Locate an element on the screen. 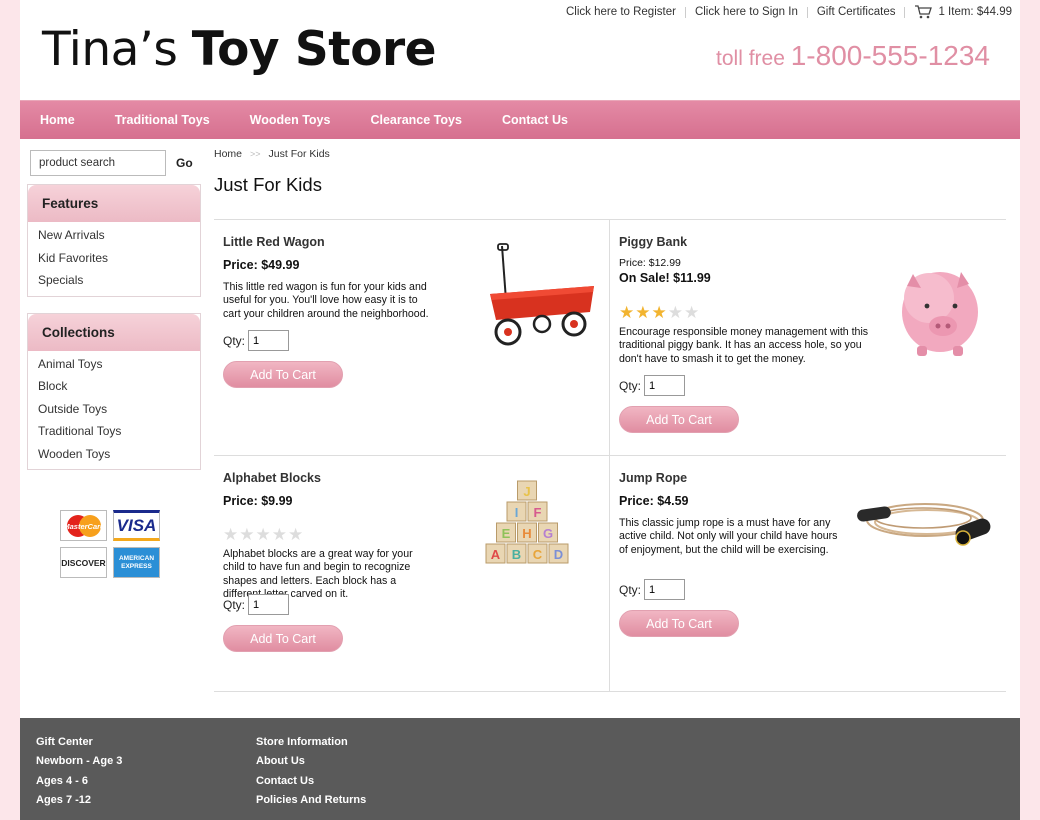  svg-text: C is located at coordinates (538, 554).